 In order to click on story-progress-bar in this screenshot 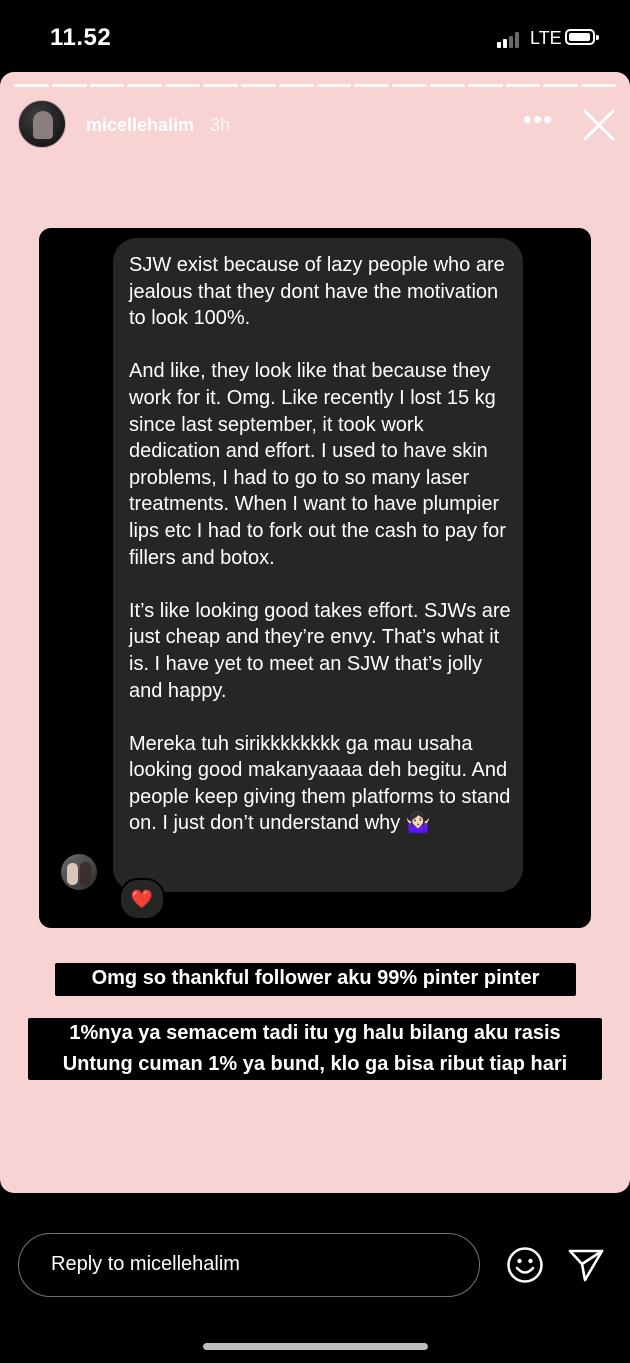, I will do `click(315, 85)`.